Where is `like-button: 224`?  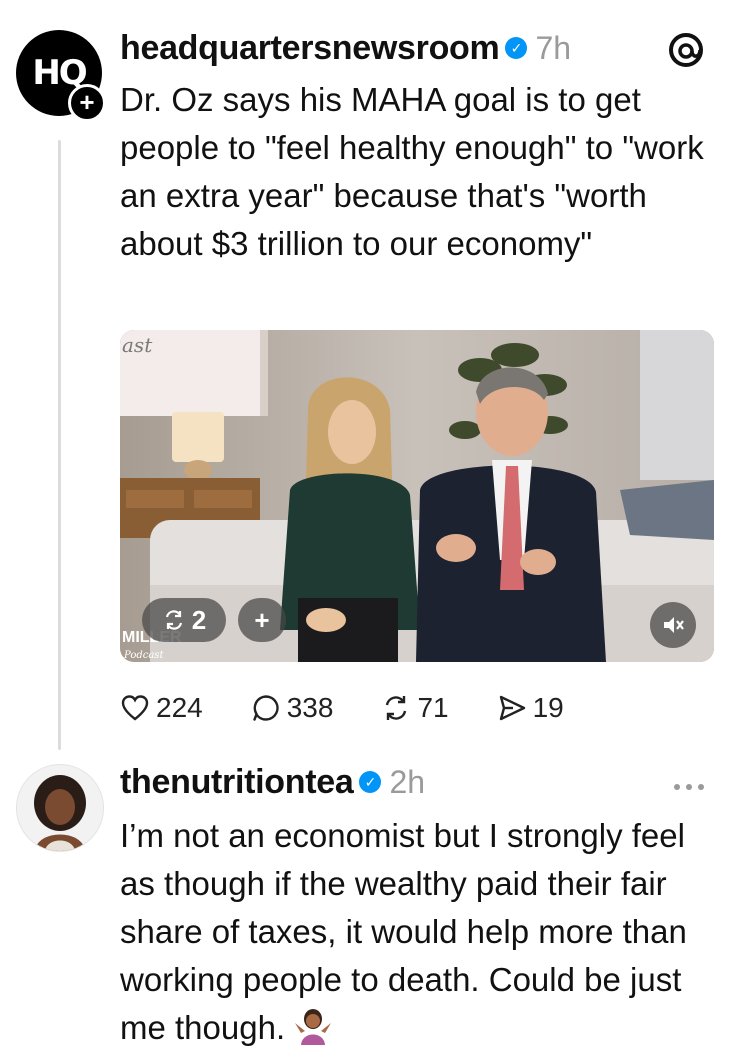 like-button: 224 is located at coordinates (161, 708).